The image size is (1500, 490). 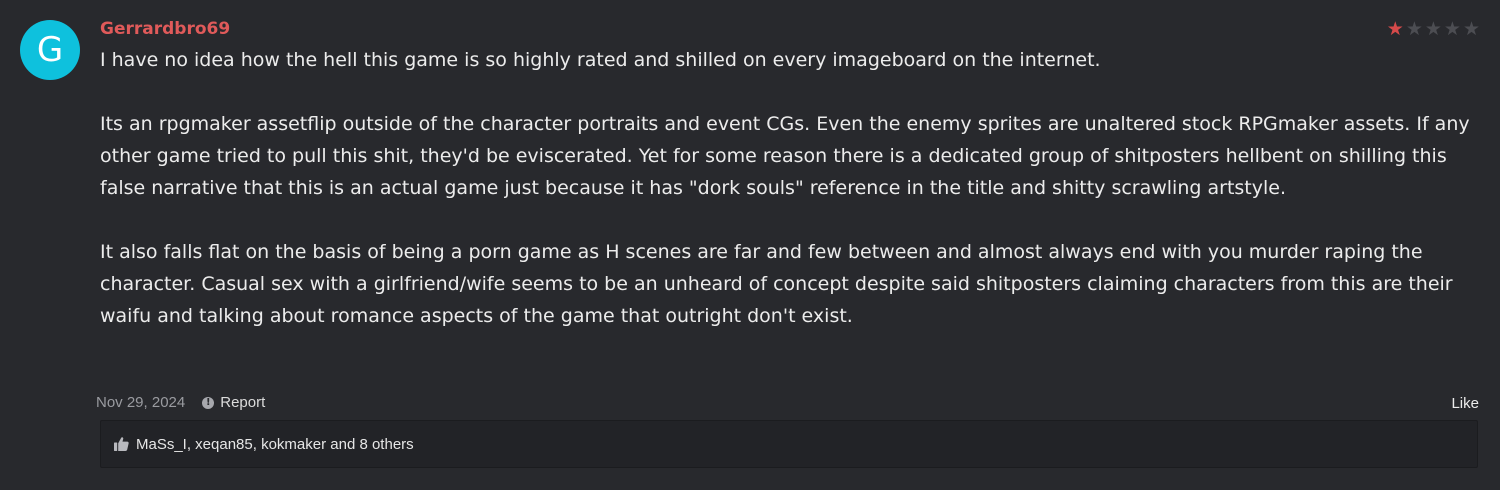 What do you see at coordinates (165, 29) in the screenshot?
I see `author-name-link: Gerrardbro69` at bounding box center [165, 29].